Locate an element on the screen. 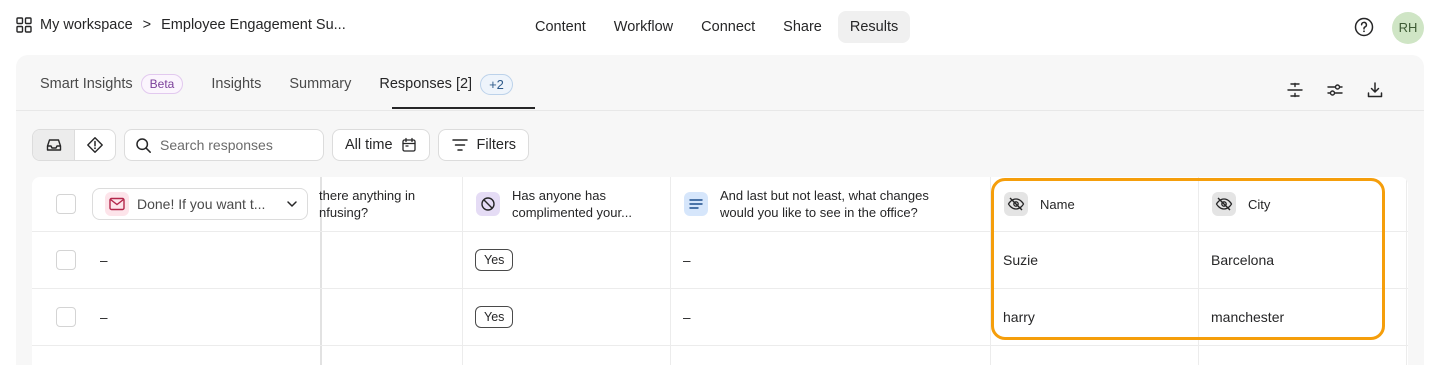 This screenshot has width=1440, height=365. search-field is located at coordinates (224, 145).